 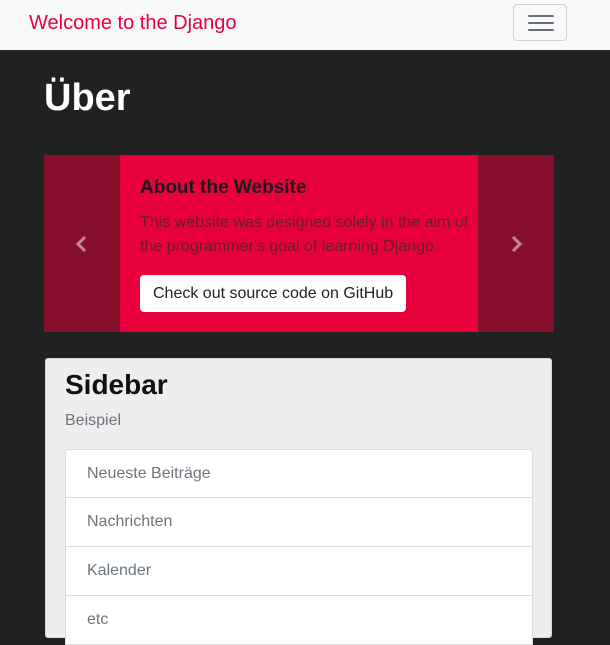 I want to click on sidebar-title: Sidebar, so click(x=116, y=384).